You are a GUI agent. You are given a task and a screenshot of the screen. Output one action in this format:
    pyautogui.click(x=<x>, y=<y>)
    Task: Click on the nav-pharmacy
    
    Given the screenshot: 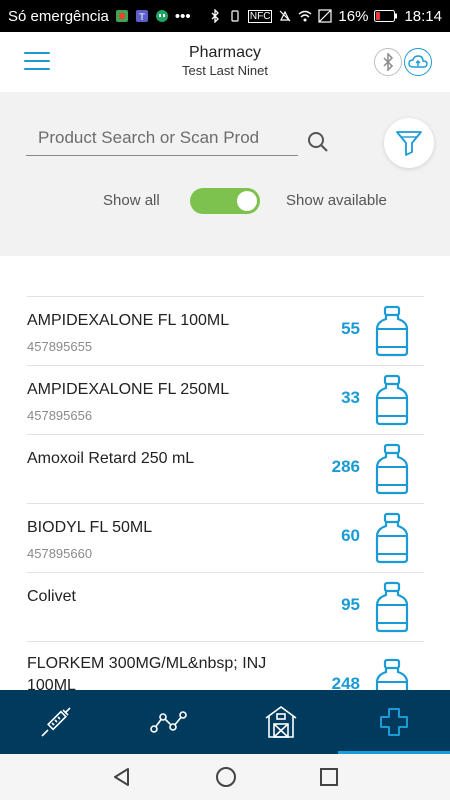 What is the action you would take?
    pyautogui.click(x=393, y=722)
    